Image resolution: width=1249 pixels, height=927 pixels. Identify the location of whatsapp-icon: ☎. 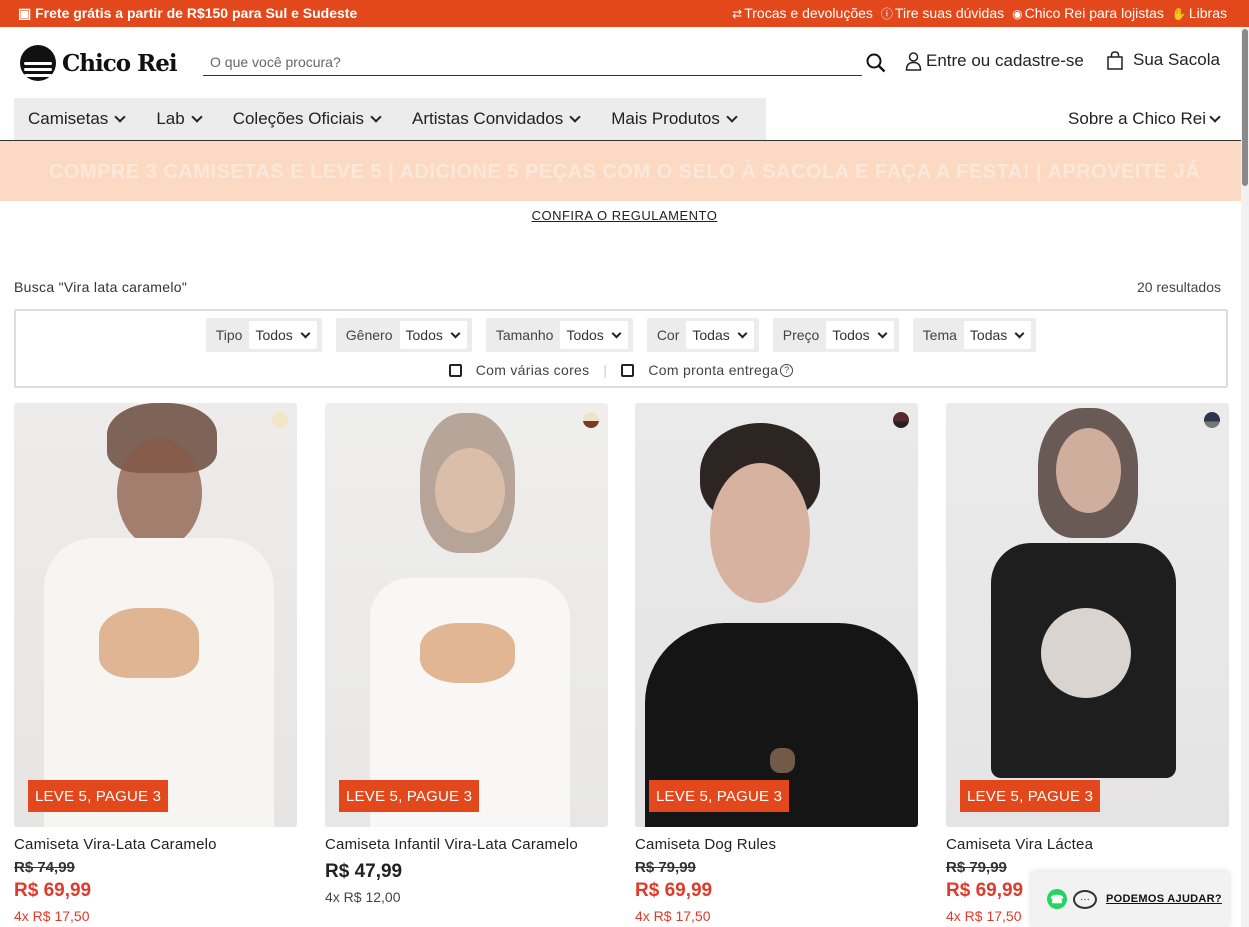
(1057, 899).